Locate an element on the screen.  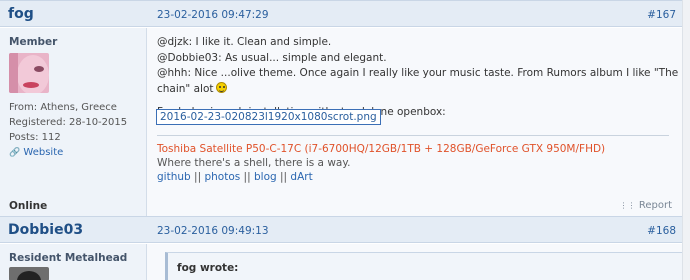
post-header: fog 23-02-2016 09:47:29 #167 is located at coordinates (341, 13).